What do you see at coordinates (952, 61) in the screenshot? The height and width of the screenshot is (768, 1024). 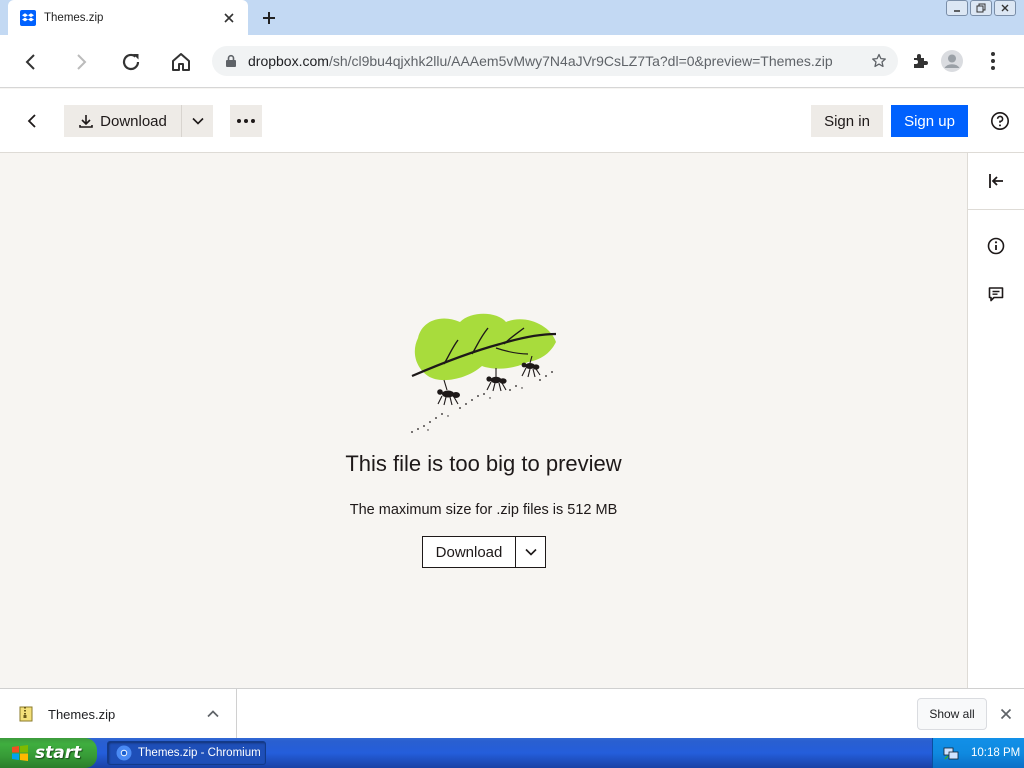 I see `profile-avatar-icon` at bounding box center [952, 61].